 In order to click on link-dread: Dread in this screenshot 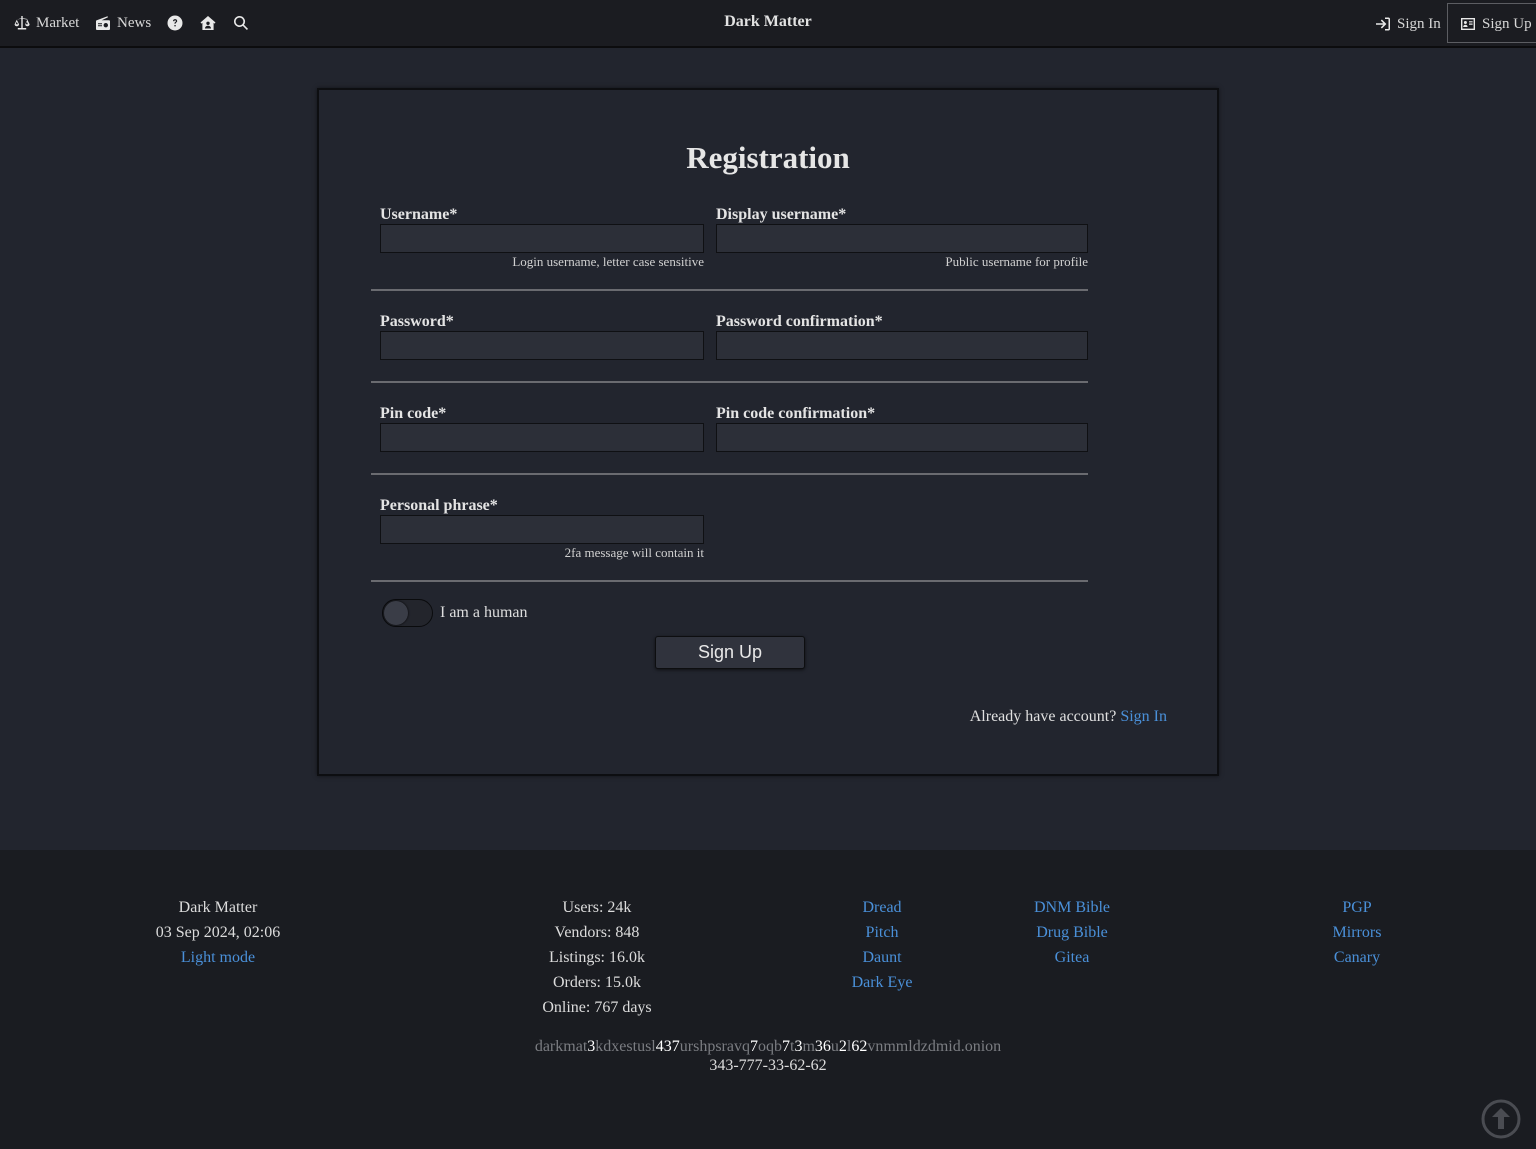, I will do `click(881, 907)`.